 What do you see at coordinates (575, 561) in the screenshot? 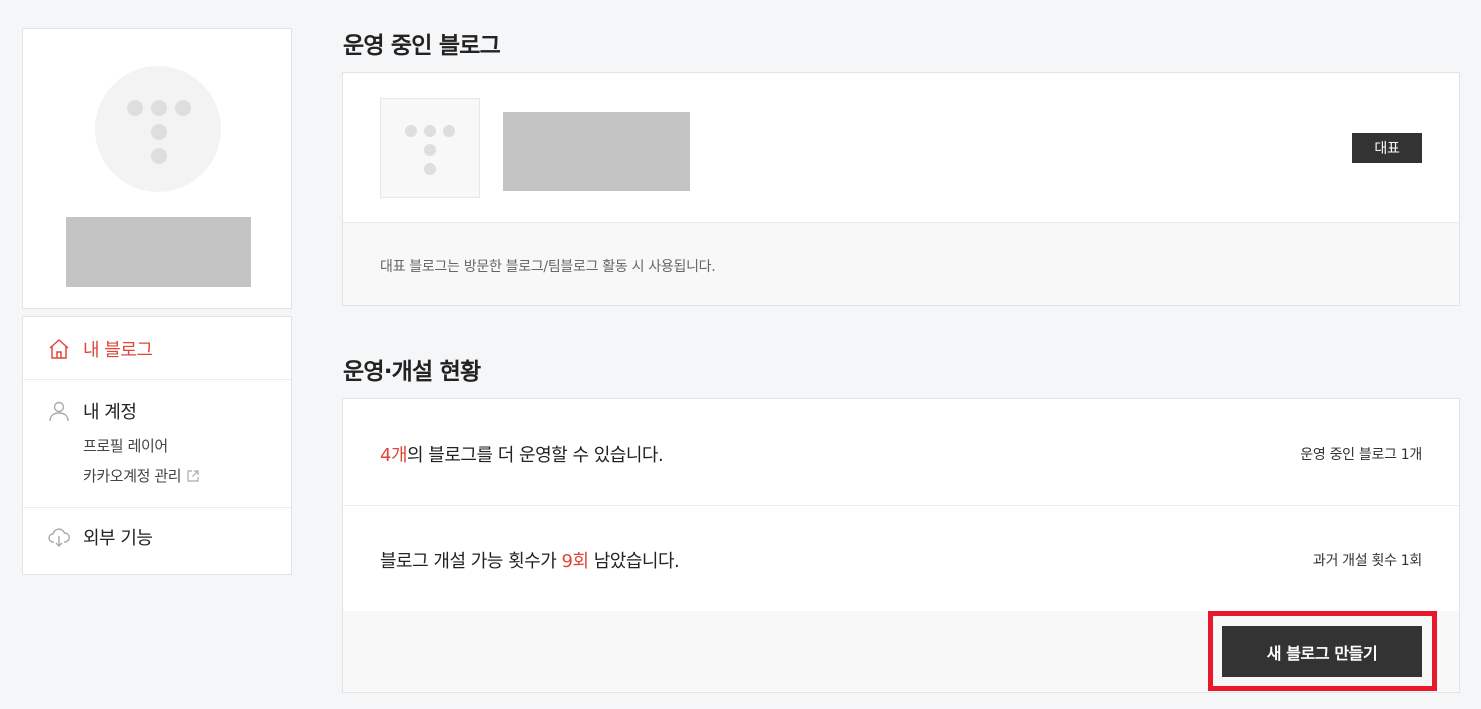
I see `open-count-value: 9회` at bounding box center [575, 561].